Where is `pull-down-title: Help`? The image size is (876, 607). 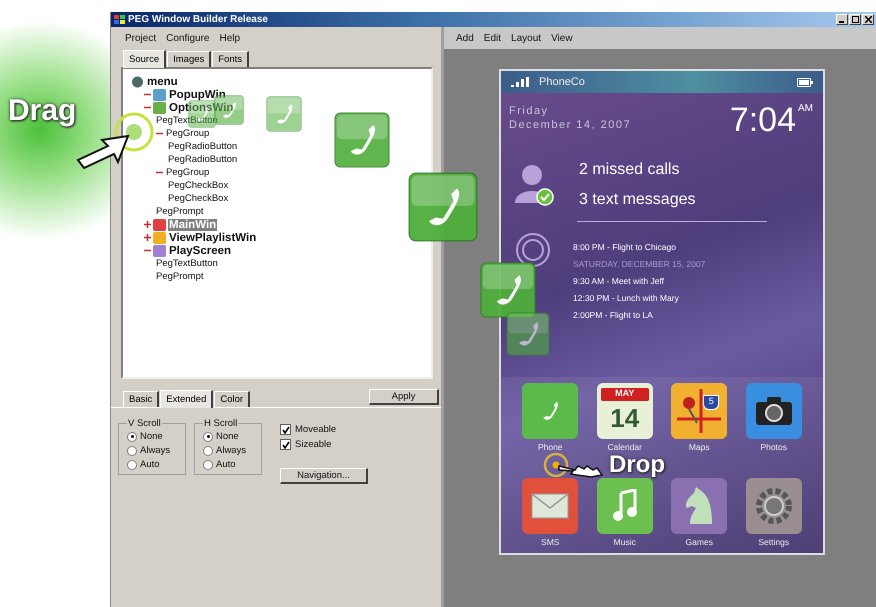
pull-down-title: Help is located at coordinates (229, 38).